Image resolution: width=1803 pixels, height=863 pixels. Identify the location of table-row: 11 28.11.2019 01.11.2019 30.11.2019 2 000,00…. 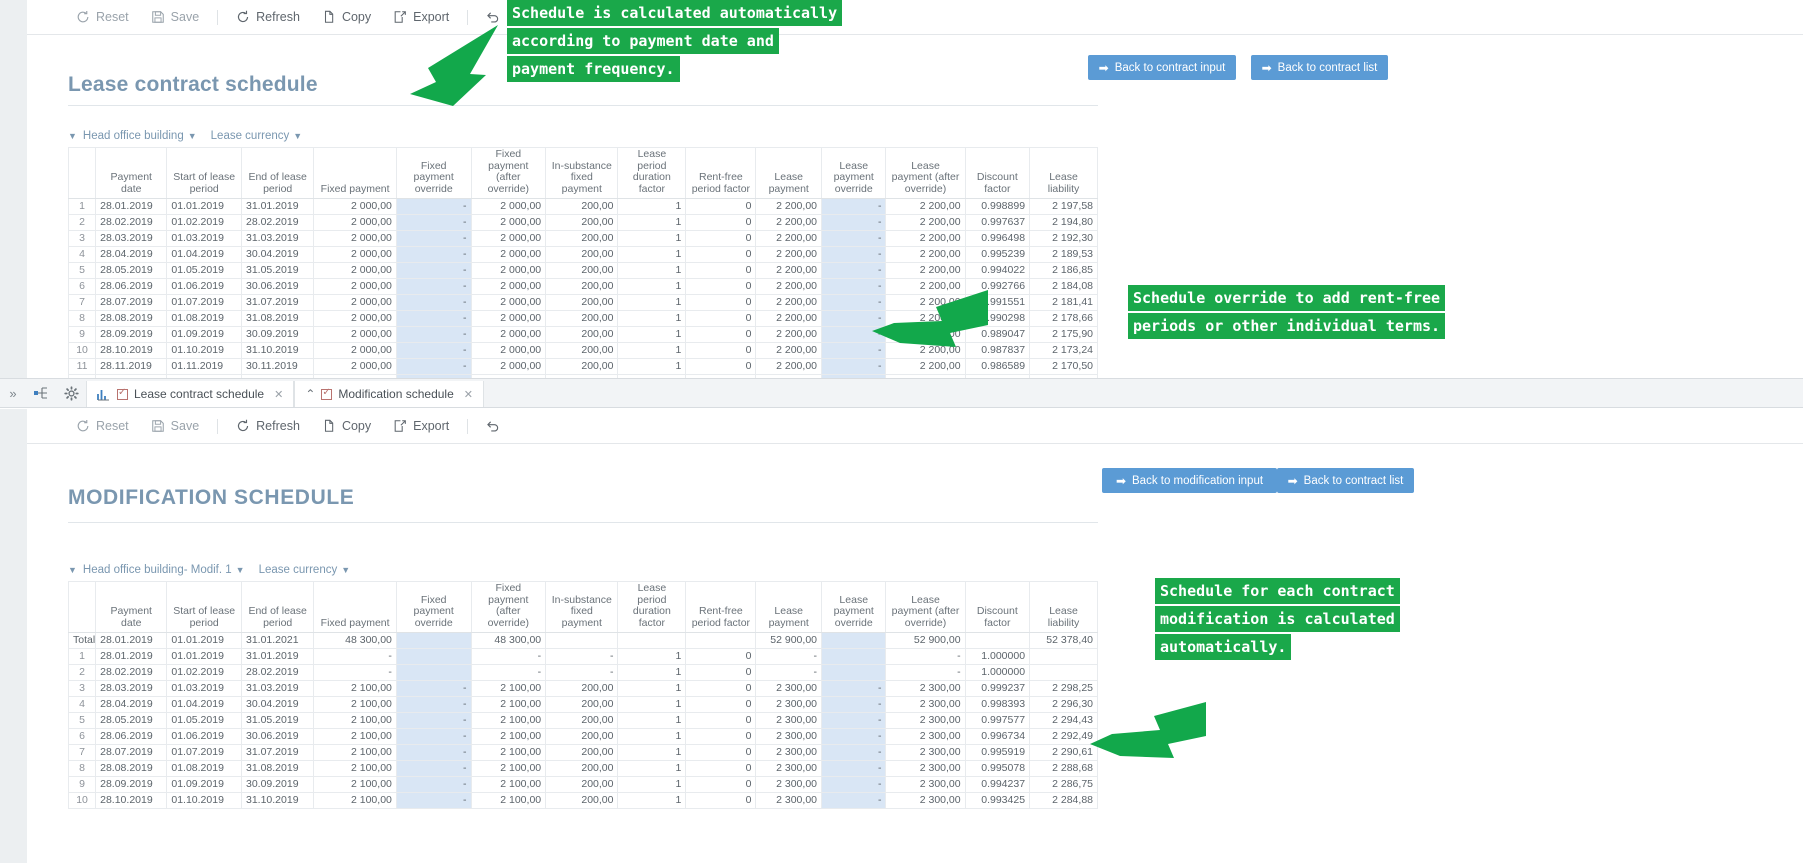
(582, 366).